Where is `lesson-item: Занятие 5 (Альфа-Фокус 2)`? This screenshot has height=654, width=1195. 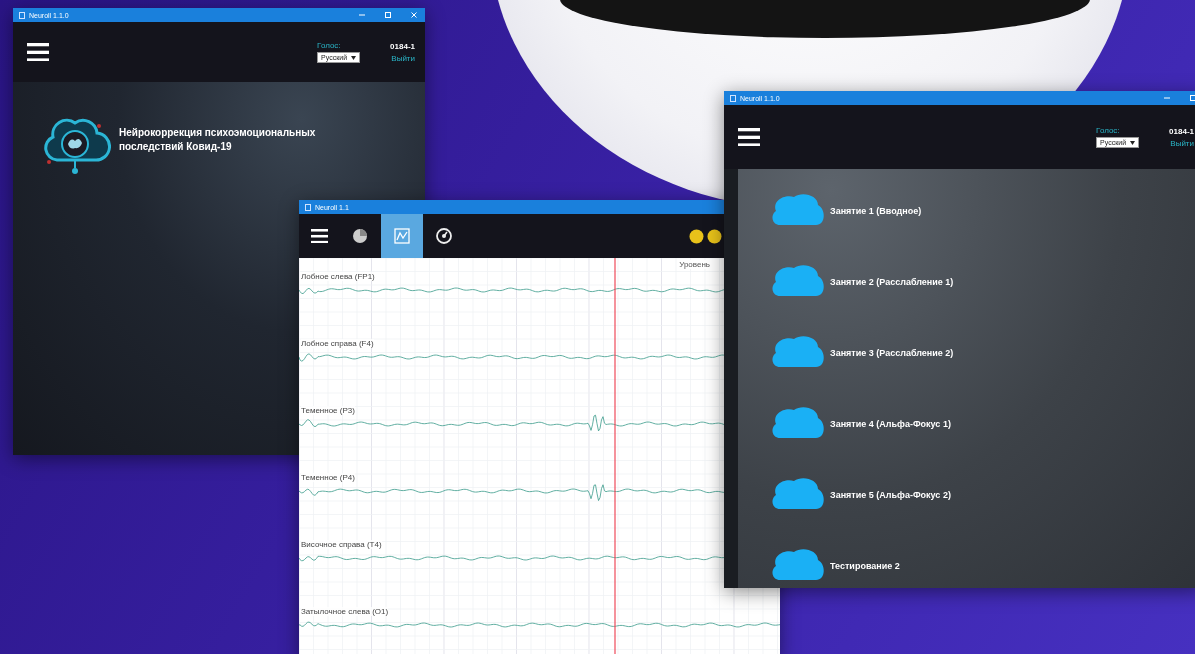
lesson-item: Занятие 5 (Альфа-Фокус 2) is located at coordinates (982, 495).